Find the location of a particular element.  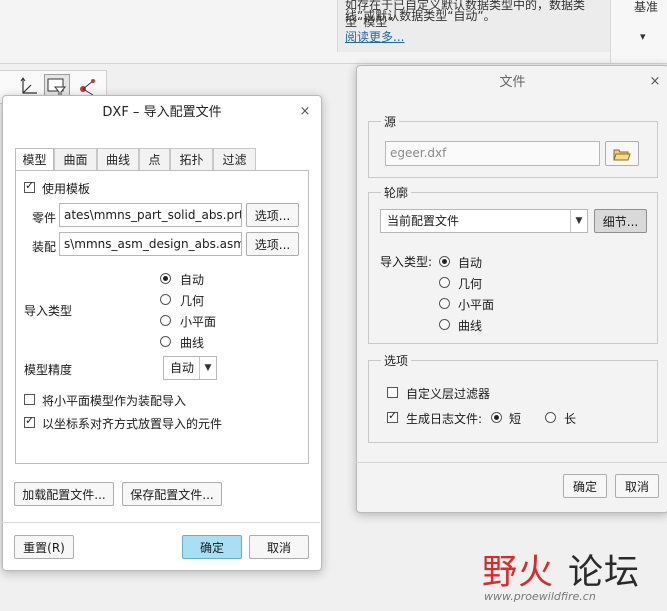

log-short-radio is located at coordinates (496, 417).